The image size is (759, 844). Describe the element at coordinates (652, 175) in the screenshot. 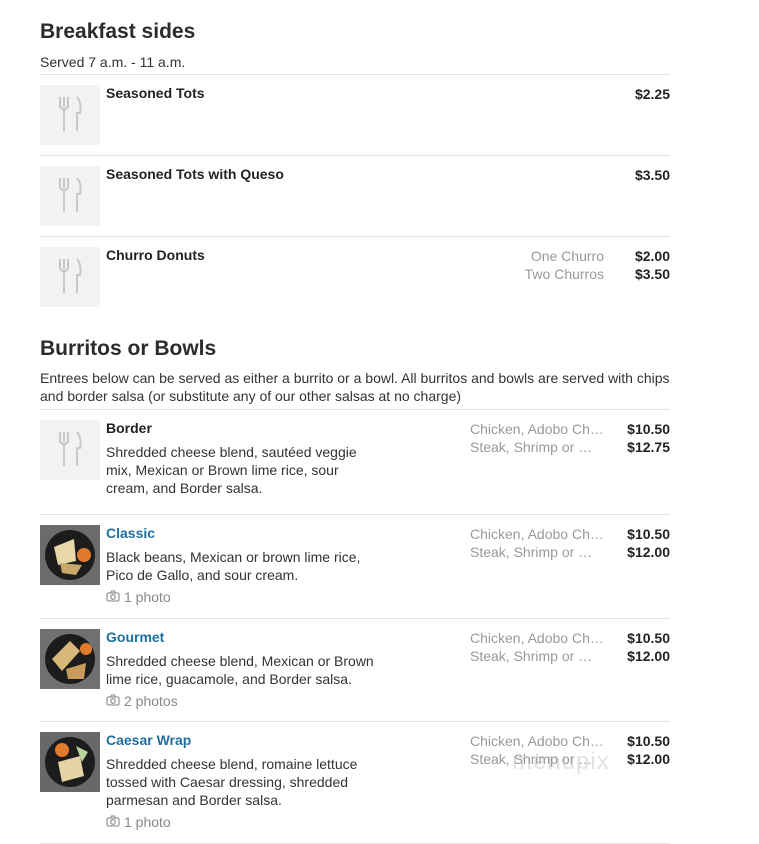

I see `item-price: $3.50` at that location.